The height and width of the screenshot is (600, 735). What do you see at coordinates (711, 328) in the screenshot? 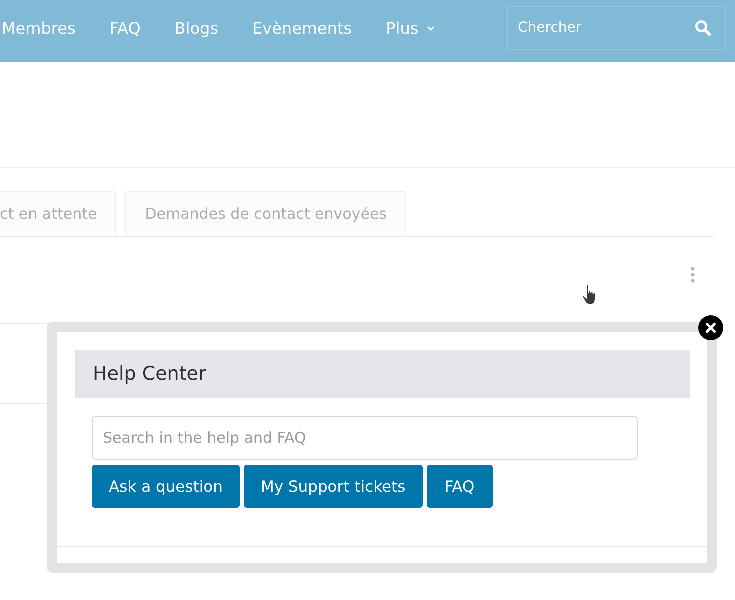
I see `close-icon` at bounding box center [711, 328].